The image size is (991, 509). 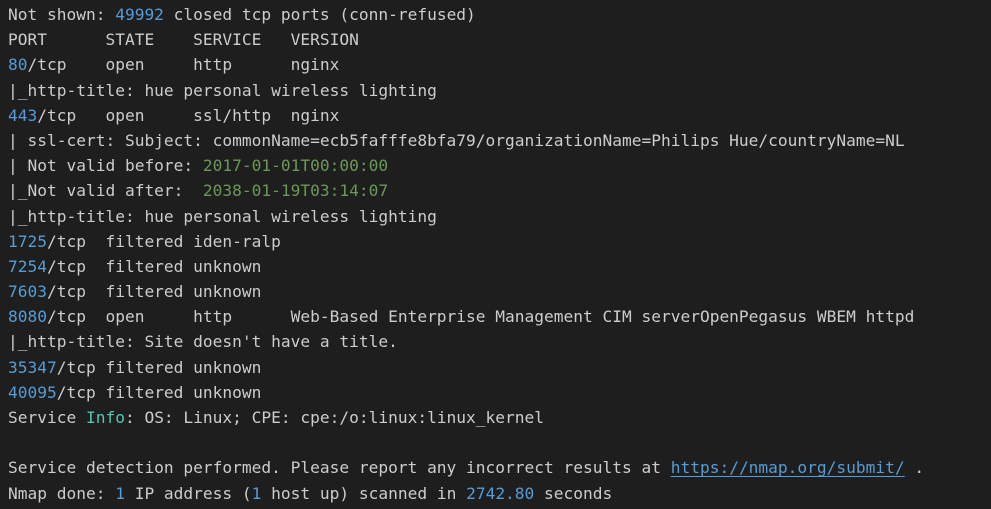 What do you see at coordinates (499, 291) in the screenshot?
I see `terminal-line: 7603/tcp filtered unknown` at bounding box center [499, 291].